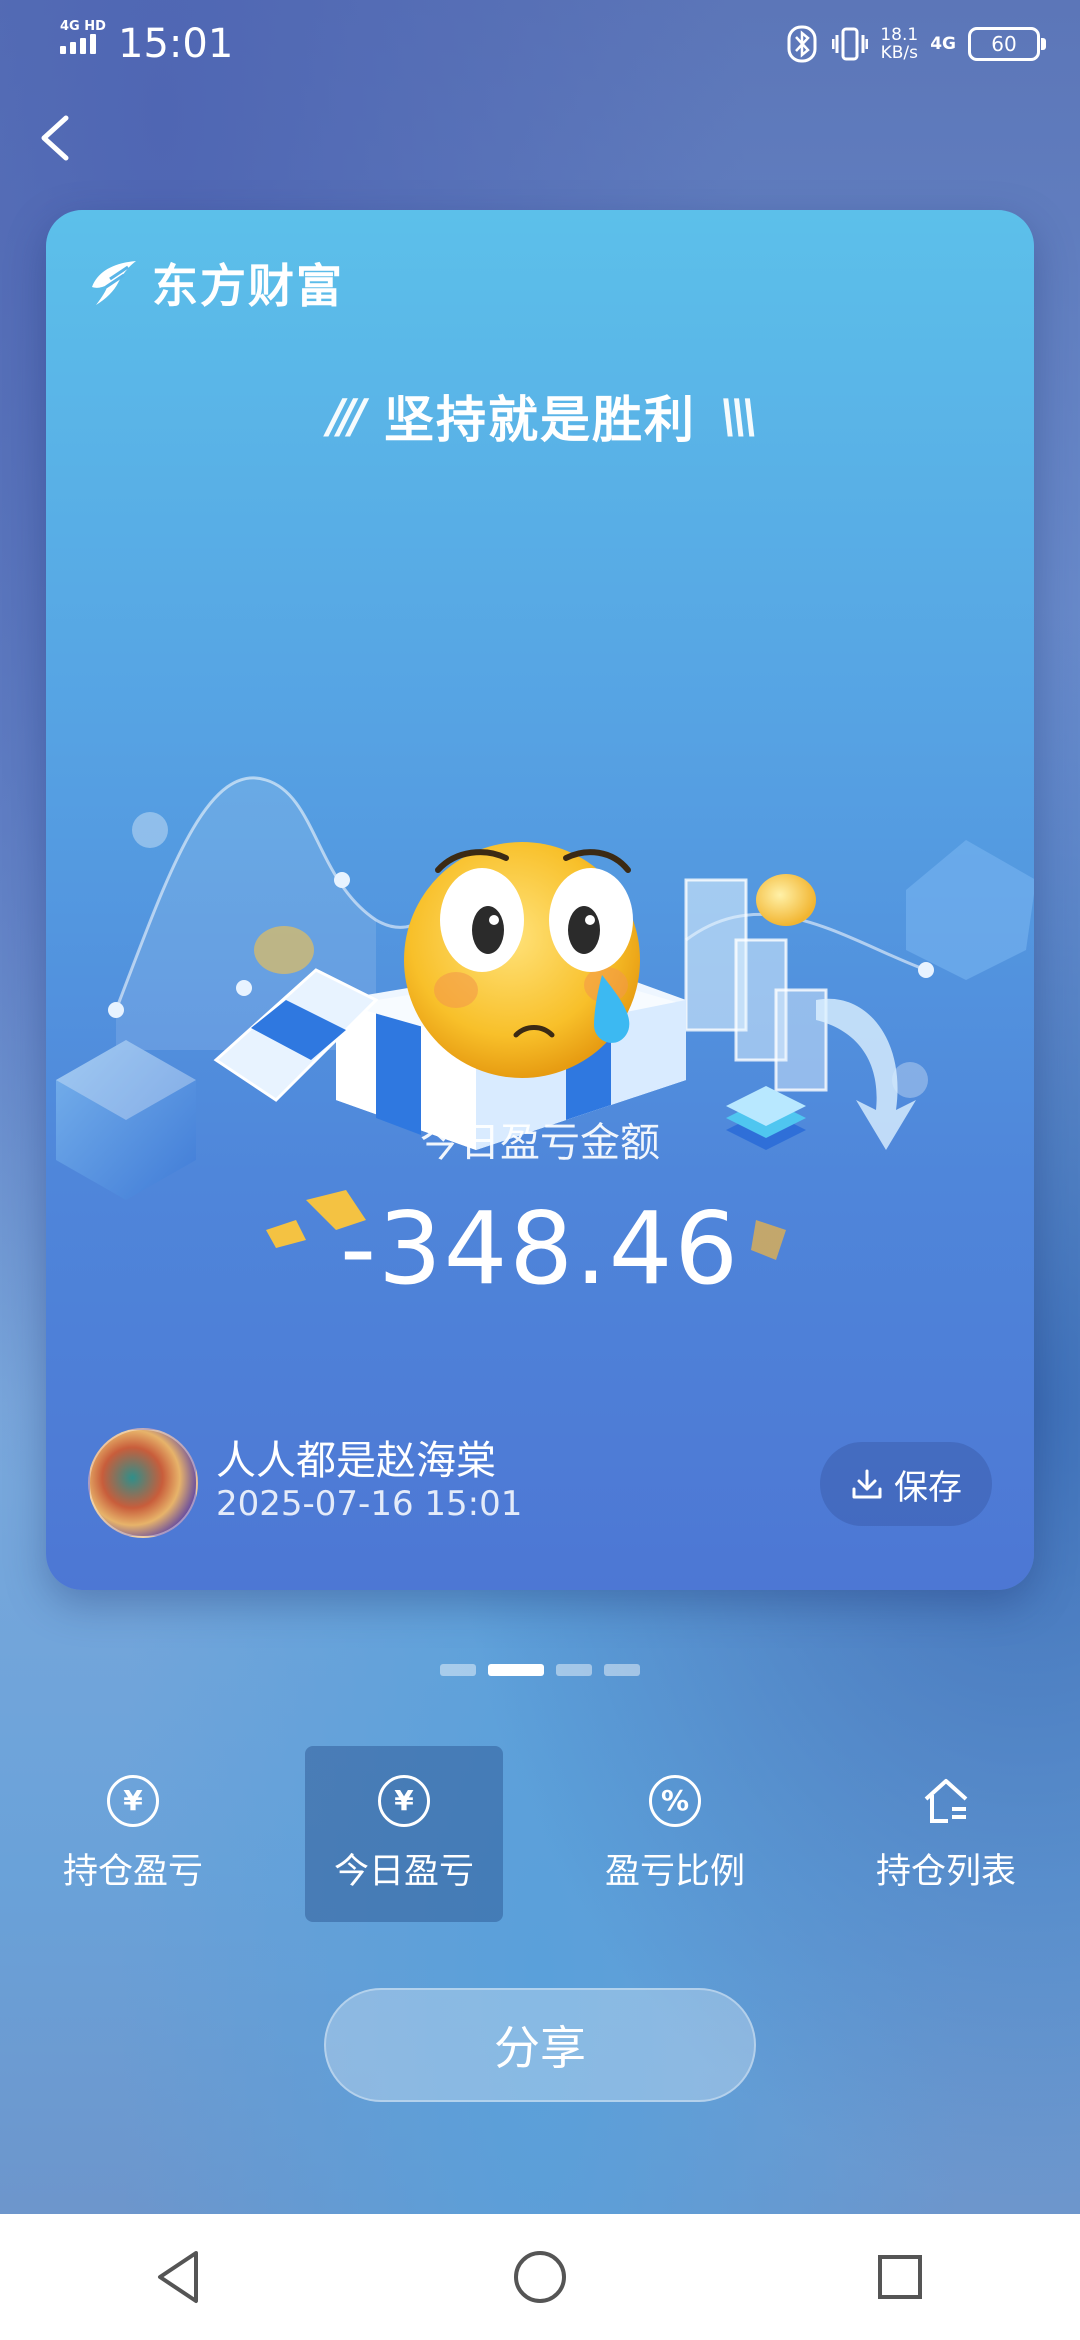  I want to click on datetime: 2025-07-16 15:01, so click(369, 1504).